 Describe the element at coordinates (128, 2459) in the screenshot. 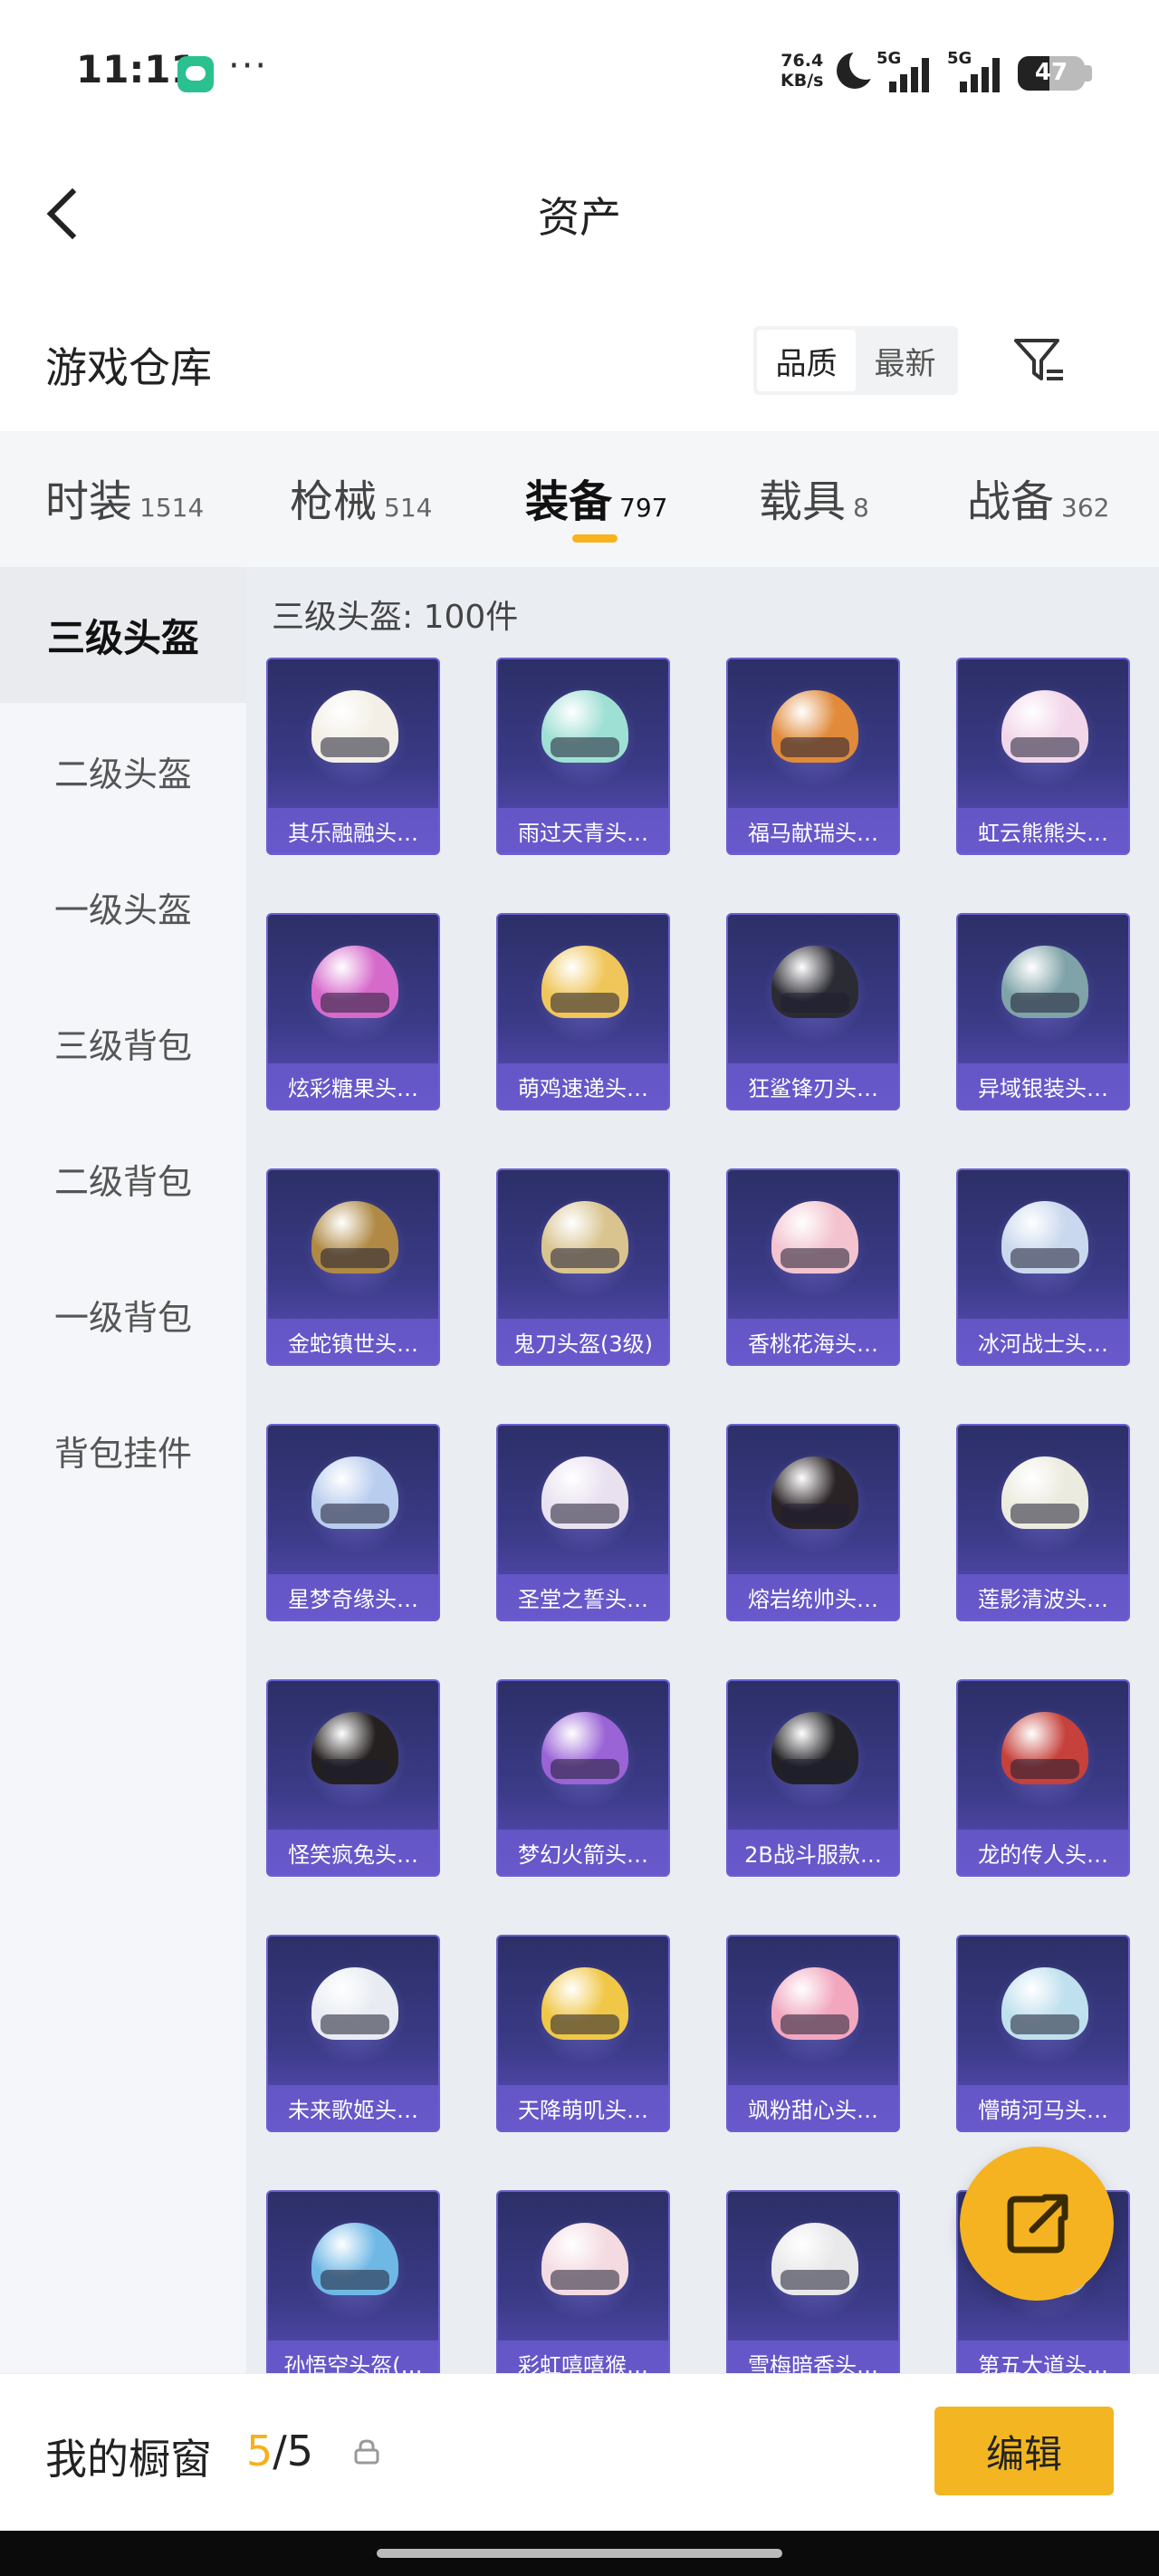

I see `showcase-label: 我的橱窗` at that location.